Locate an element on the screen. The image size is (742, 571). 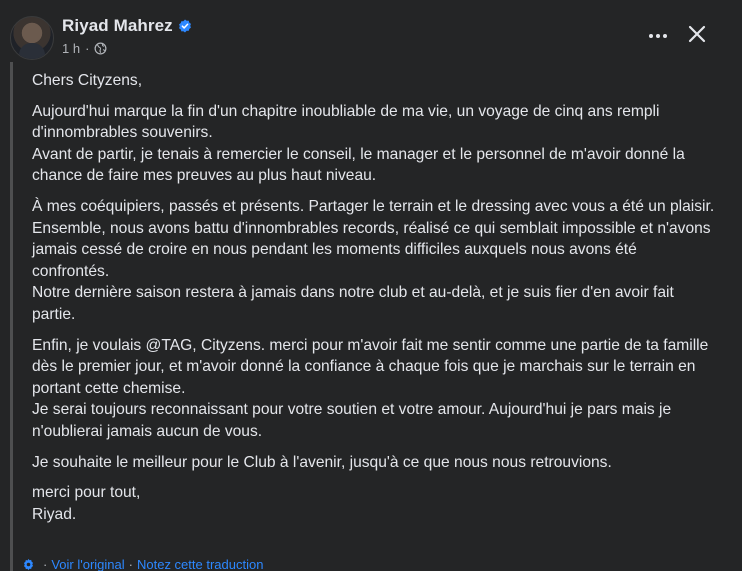
author-name: Riyad Mahrez is located at coordinates (117, 26).